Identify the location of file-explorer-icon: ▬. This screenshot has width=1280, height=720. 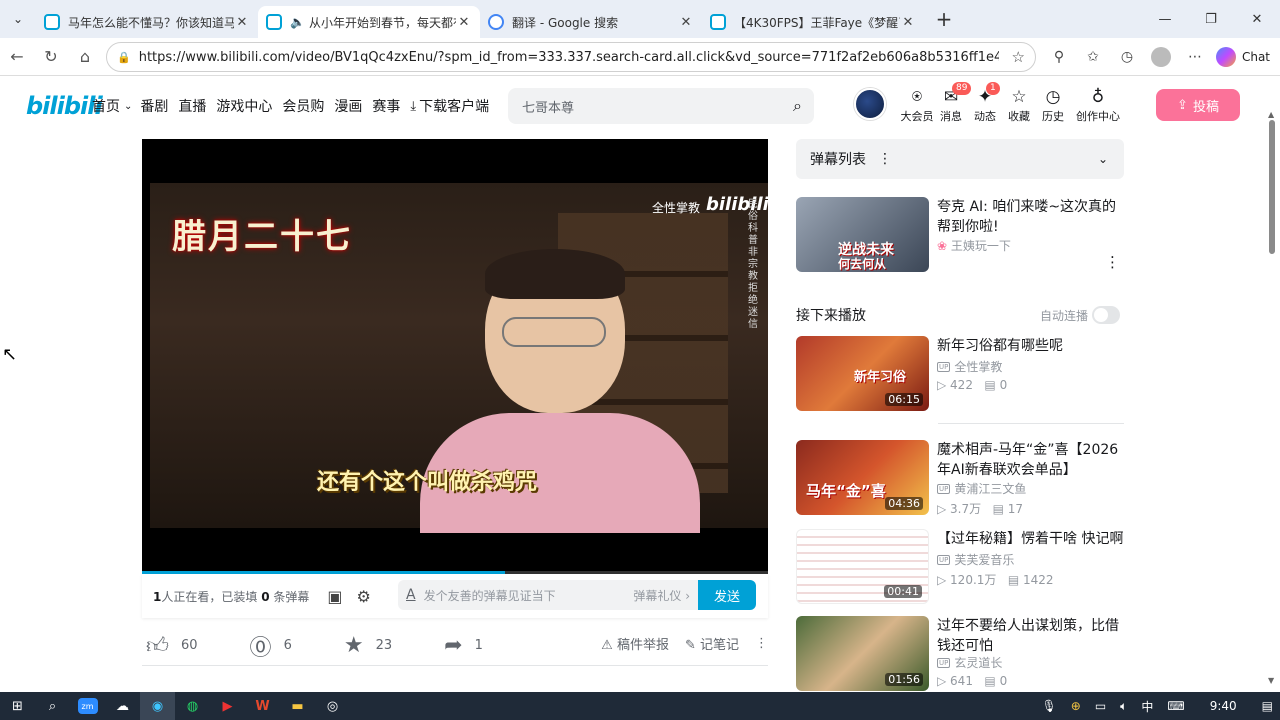
(297, 706).